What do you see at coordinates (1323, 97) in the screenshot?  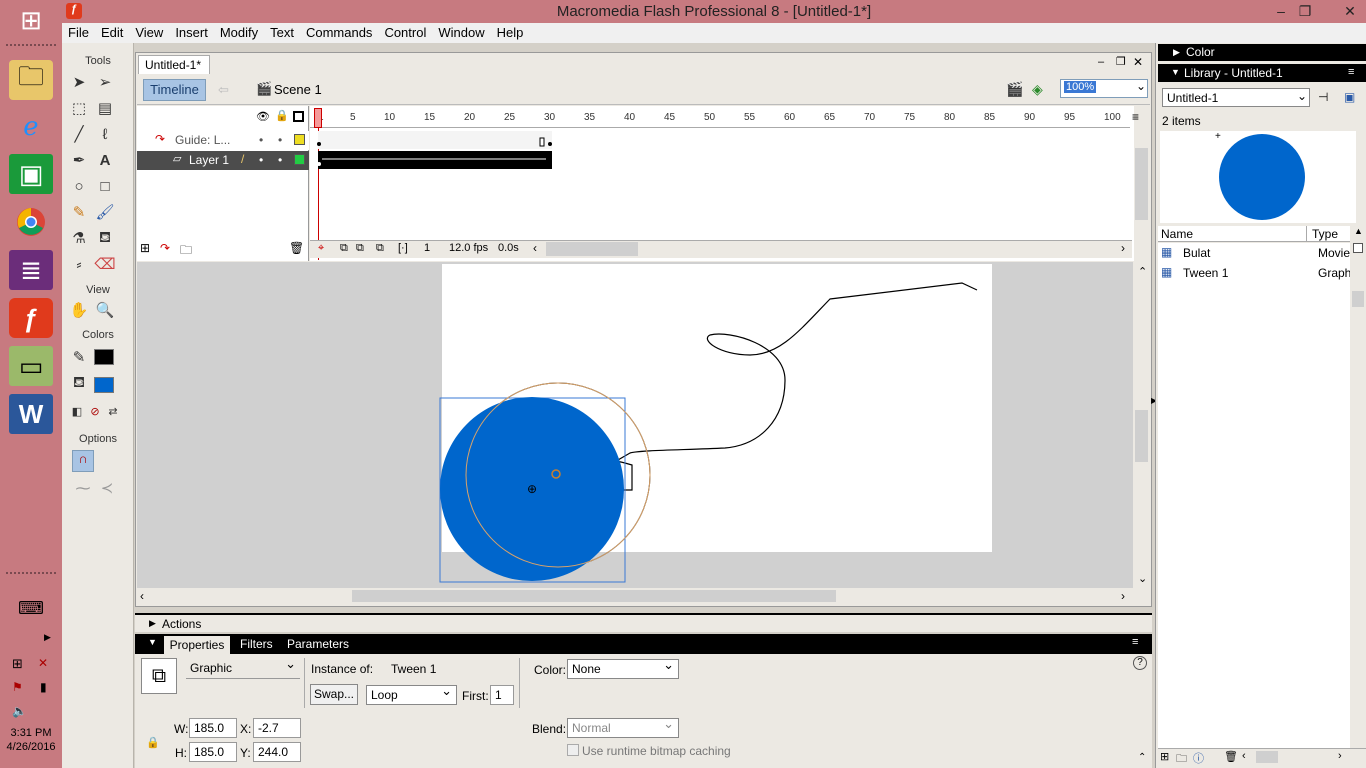 I see `pin-library-icon: ⊣` at bounding box center [1323, 97].